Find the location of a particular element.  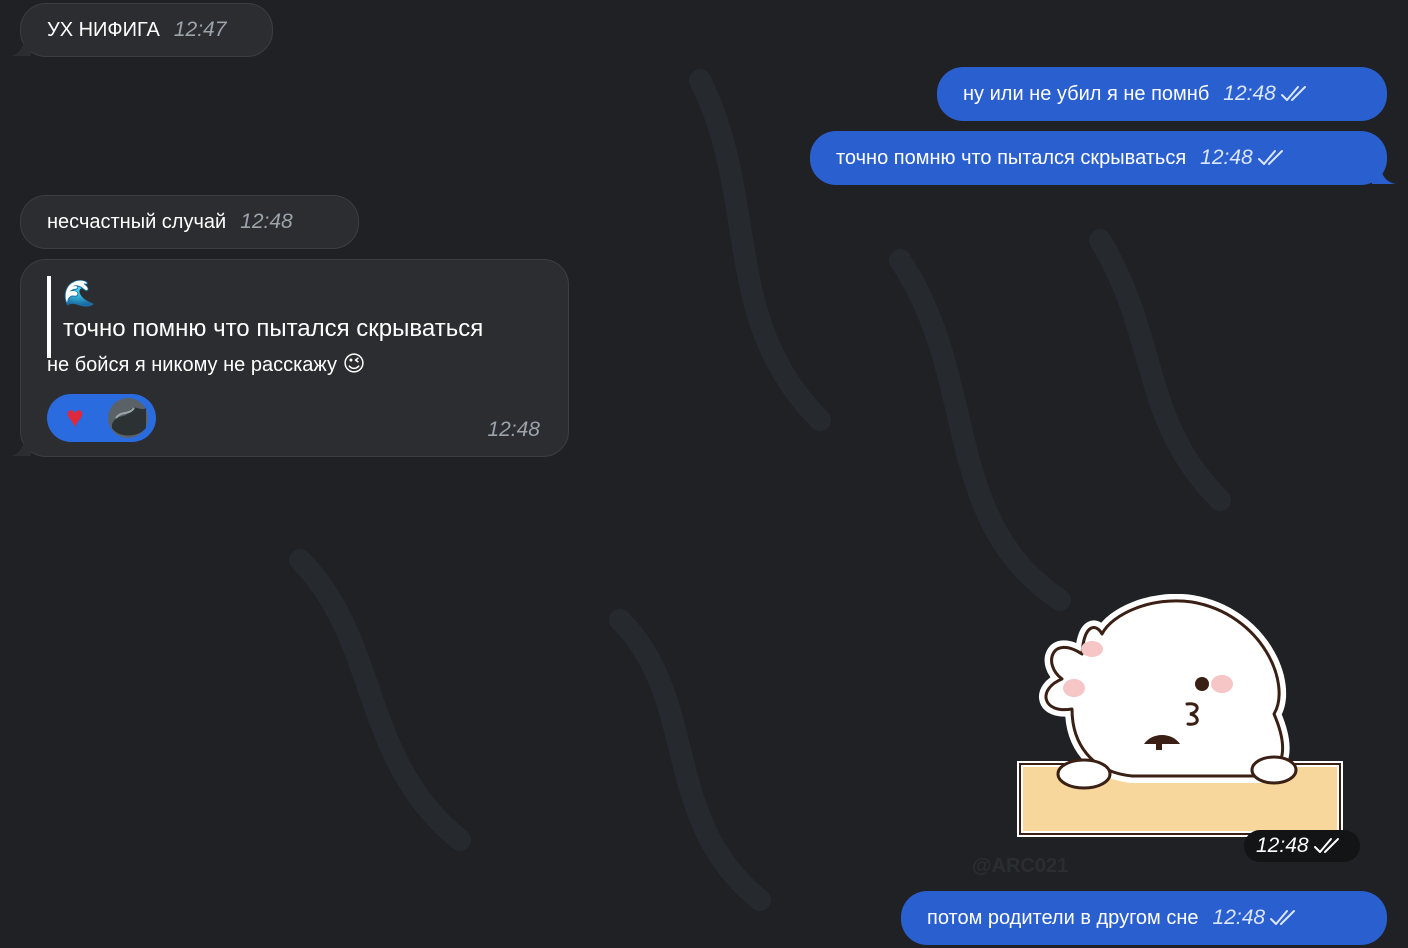

message-incoming: УХ НИФИГА 12:47 is located at coordinates (146, 30).